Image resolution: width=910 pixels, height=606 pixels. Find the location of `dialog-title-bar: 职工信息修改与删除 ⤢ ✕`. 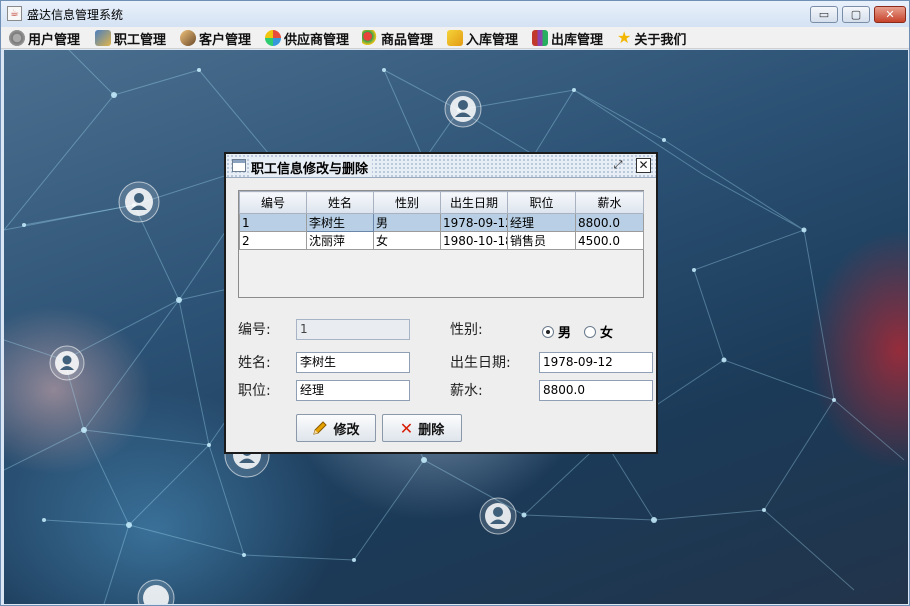

dialog-title-bar: 职工信息修改与删除 ⤢ ✕ is located at coordinates (441, 166).